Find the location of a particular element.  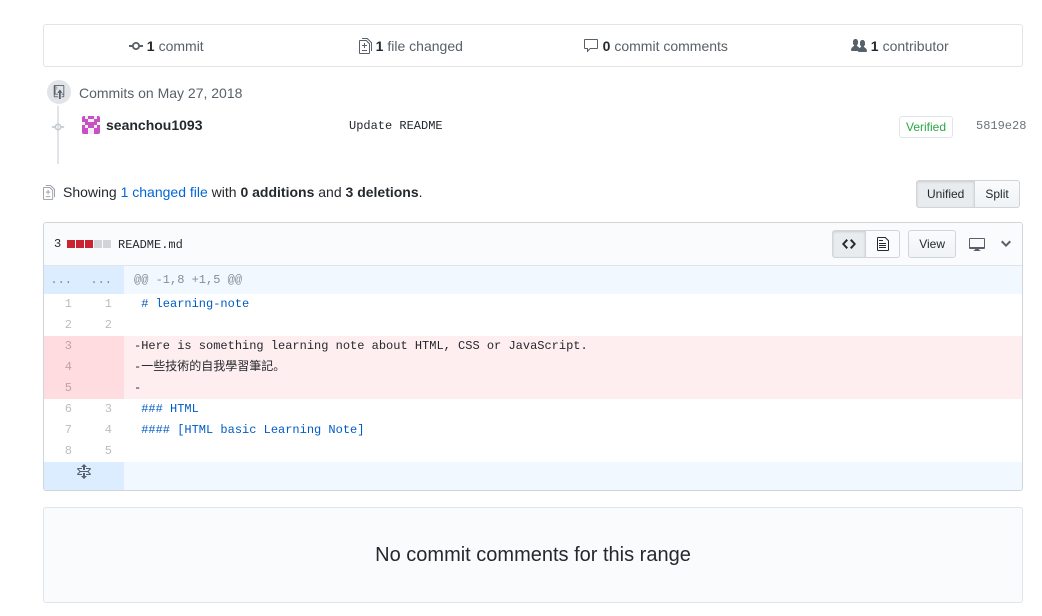

commit-message-link: Update README is located at coordinates (396, 126).